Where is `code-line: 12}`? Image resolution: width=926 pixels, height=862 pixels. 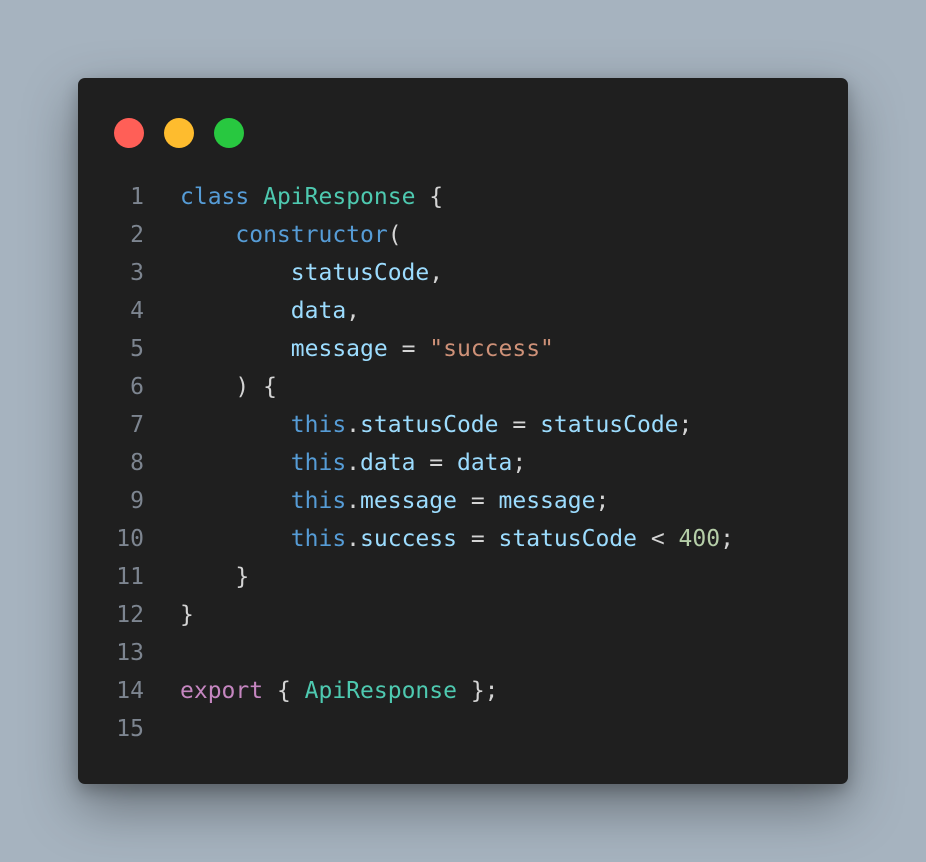 code-line: 12} is located at coordinates (463, 615).